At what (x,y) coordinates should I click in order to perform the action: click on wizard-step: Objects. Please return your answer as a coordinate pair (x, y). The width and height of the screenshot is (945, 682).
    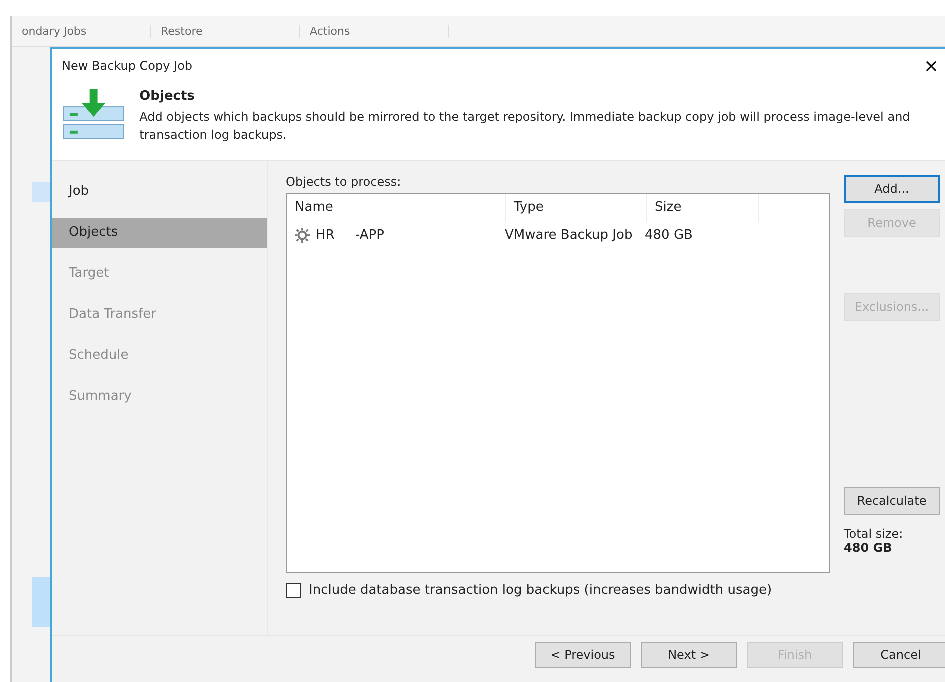
    Looking at the image, I should click on (159, 233).